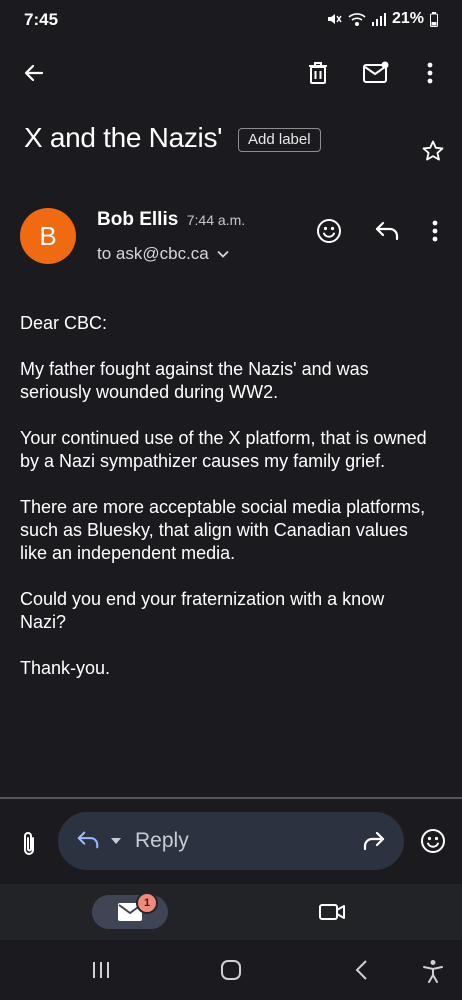  Describe the element at coordinates (378, 19) in the screenshot. I see `signal-icon` at that location.